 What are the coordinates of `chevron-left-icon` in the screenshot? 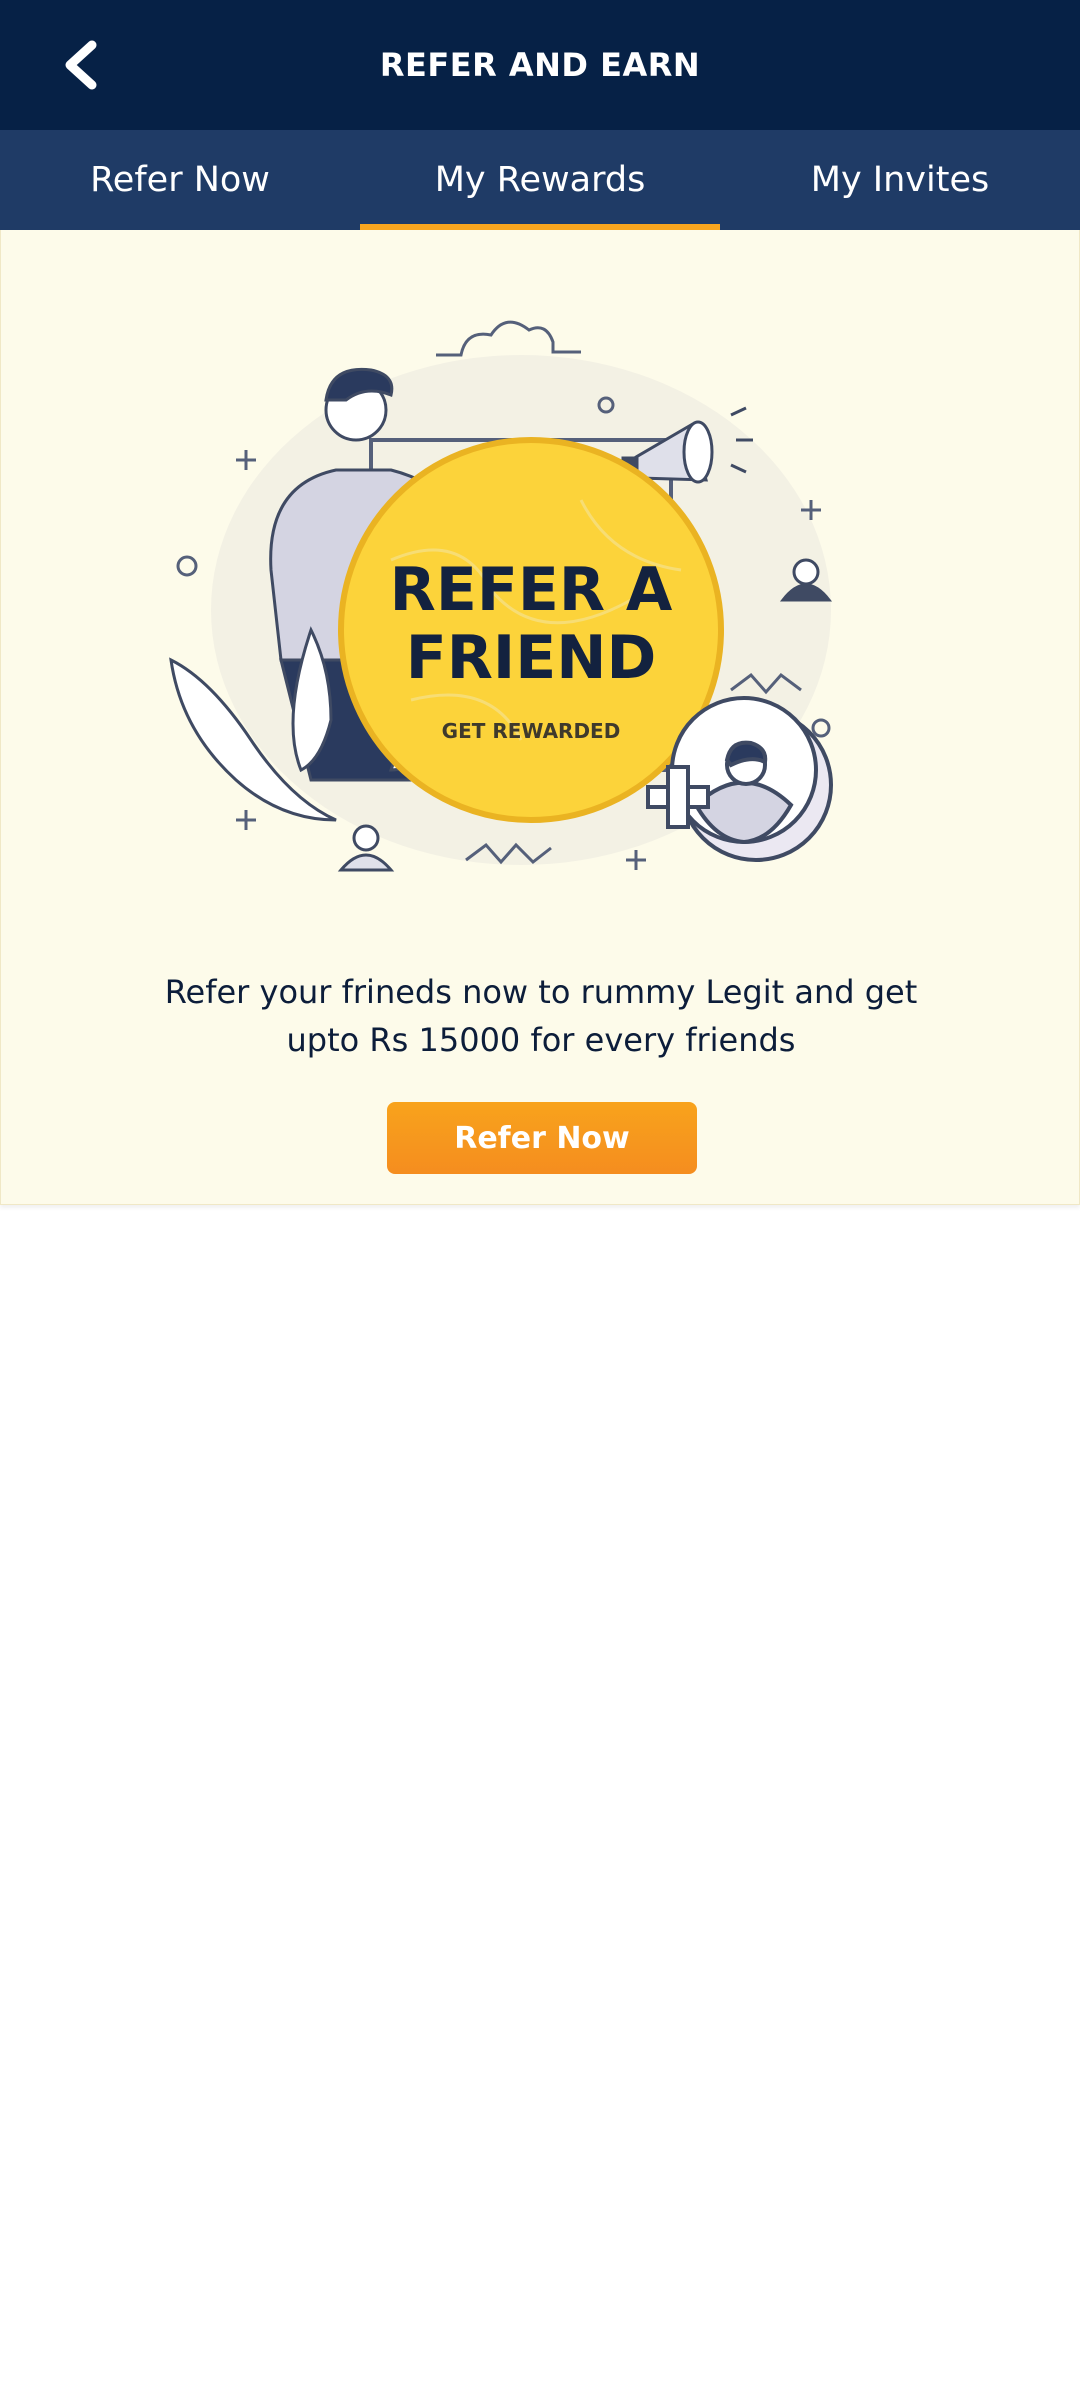 It's located at (81, 65).